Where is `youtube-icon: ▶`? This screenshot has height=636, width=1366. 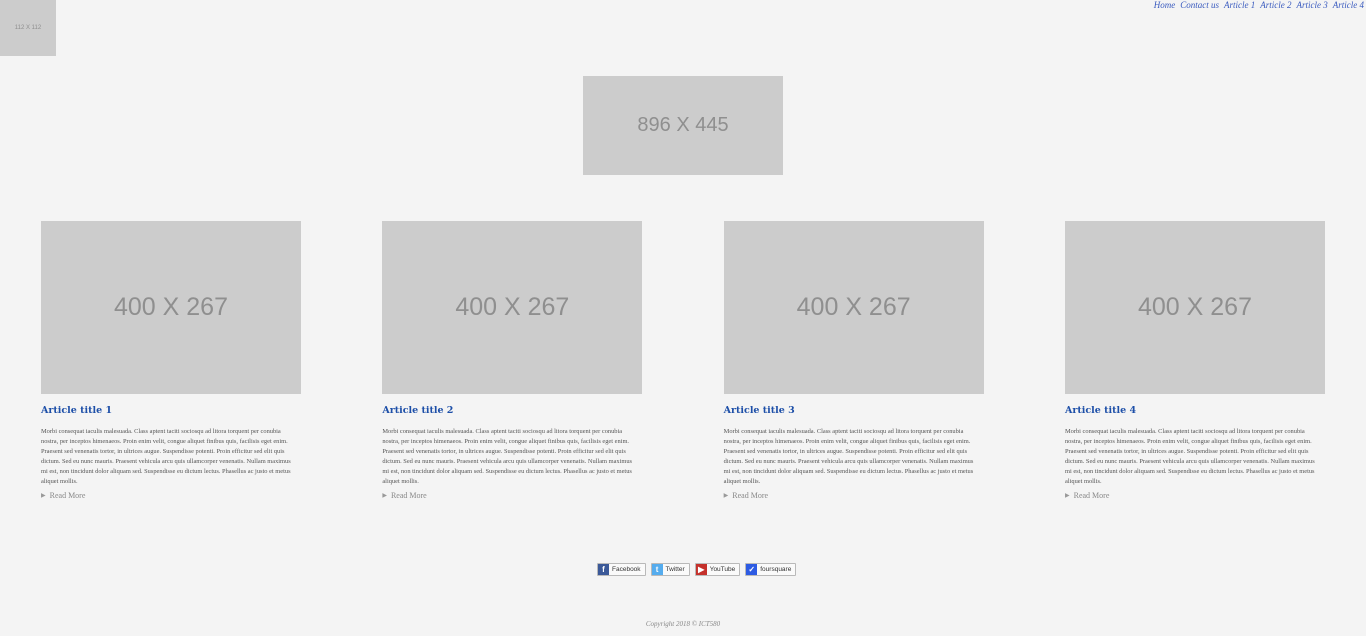 youtube-icon: ▶ is located at coordinates (701, 569).